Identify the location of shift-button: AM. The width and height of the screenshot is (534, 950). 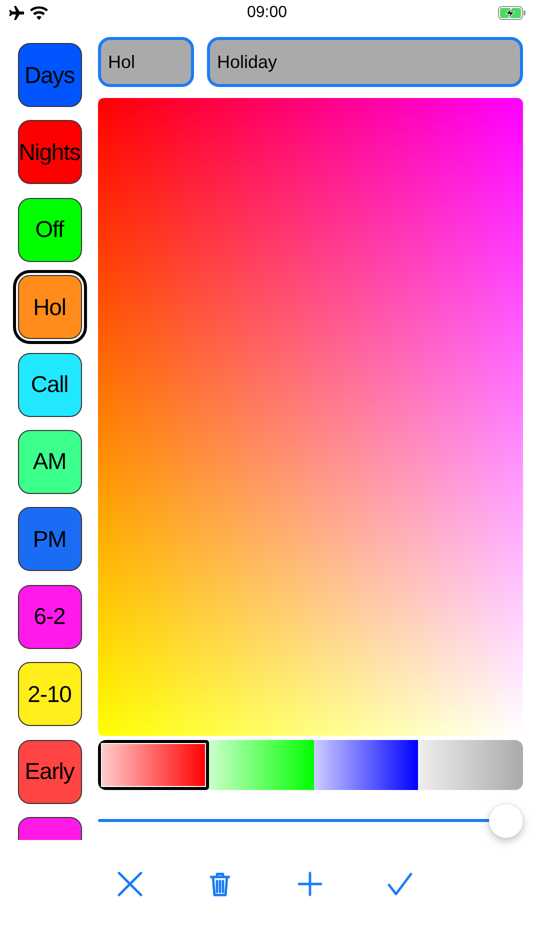
(50, 462).